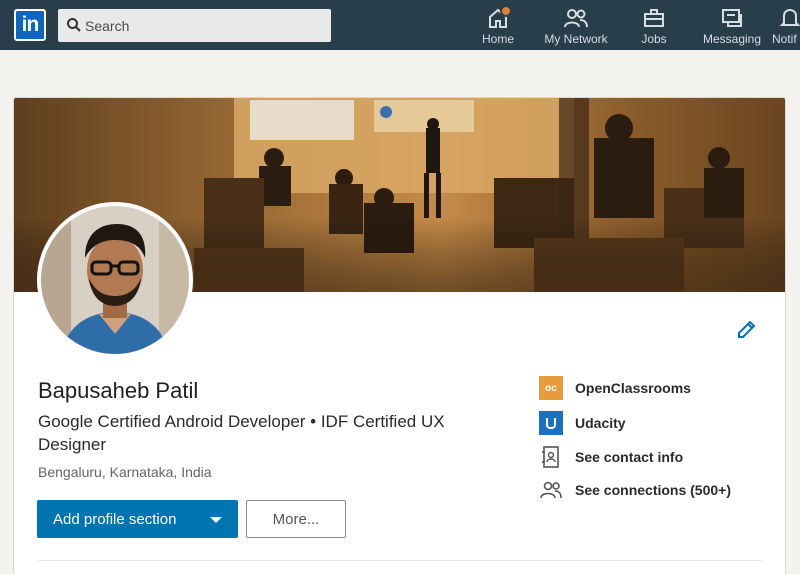 The width and height of the screenshot is (800, 574). I want to click on udacity-logo-icon, so click(551, 423).